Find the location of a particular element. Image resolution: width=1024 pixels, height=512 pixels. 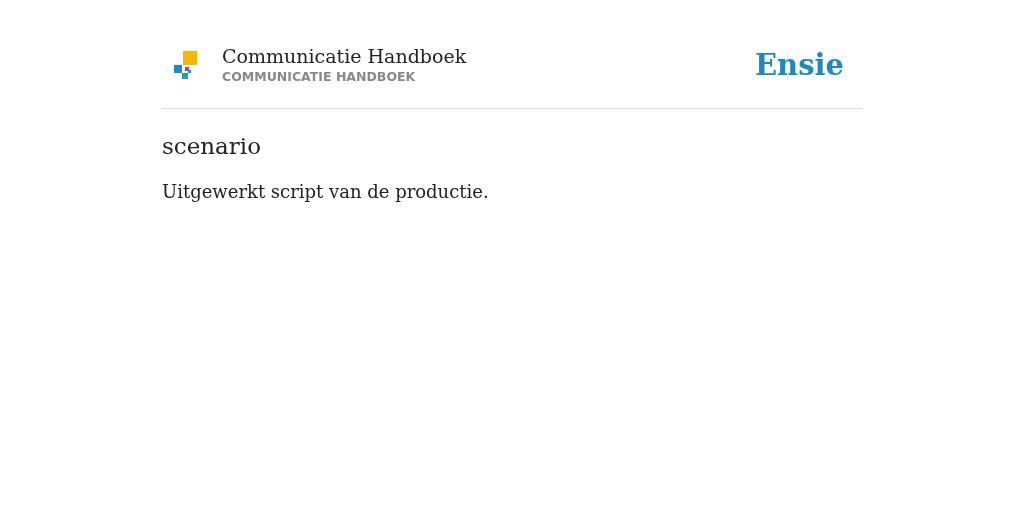

definition-text: Uitgewerkt script van de productie. is located at coordinates (326, 192).